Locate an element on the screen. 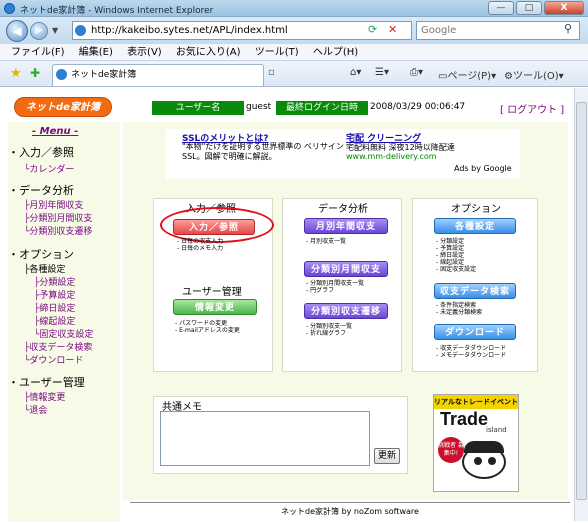 The width and height of the screenshot is (588, 523). section-input: ・入力／参照 is located at coordinates (41, 152).